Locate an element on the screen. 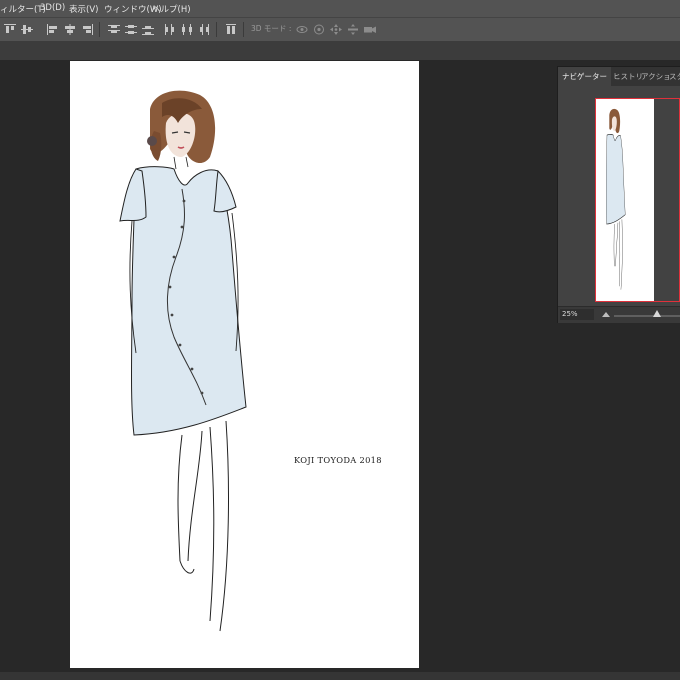 This screenshot has width=680, height=680. menu-view: 表示(V) is located at coordinates (83, 9).